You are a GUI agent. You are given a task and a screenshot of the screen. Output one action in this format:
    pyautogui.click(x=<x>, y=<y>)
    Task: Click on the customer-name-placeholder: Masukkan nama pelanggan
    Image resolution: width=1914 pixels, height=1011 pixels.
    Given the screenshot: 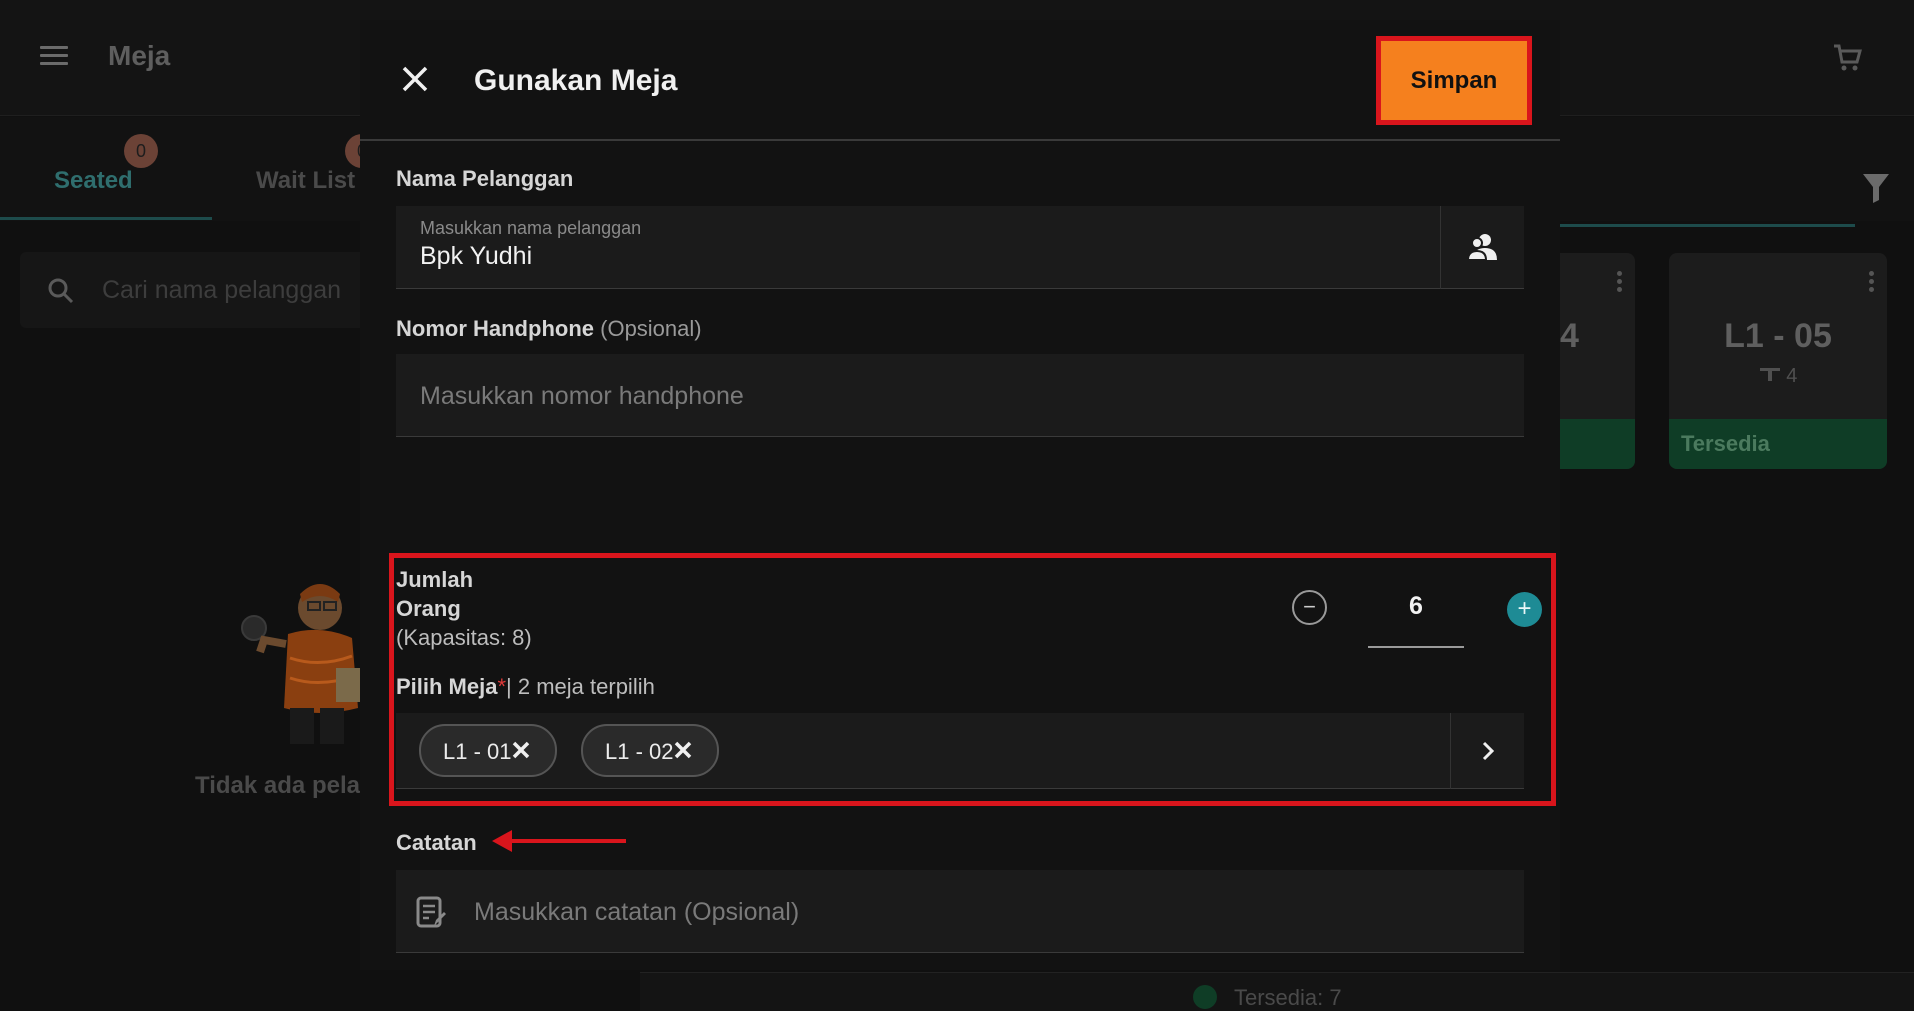 What is the action you would take?
    pyautogui.click(x=531, y=228)
    